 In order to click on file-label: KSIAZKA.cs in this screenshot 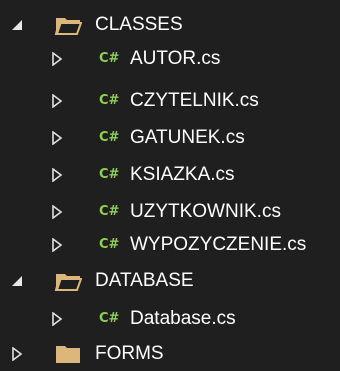, I will do `click(182, 174)`.